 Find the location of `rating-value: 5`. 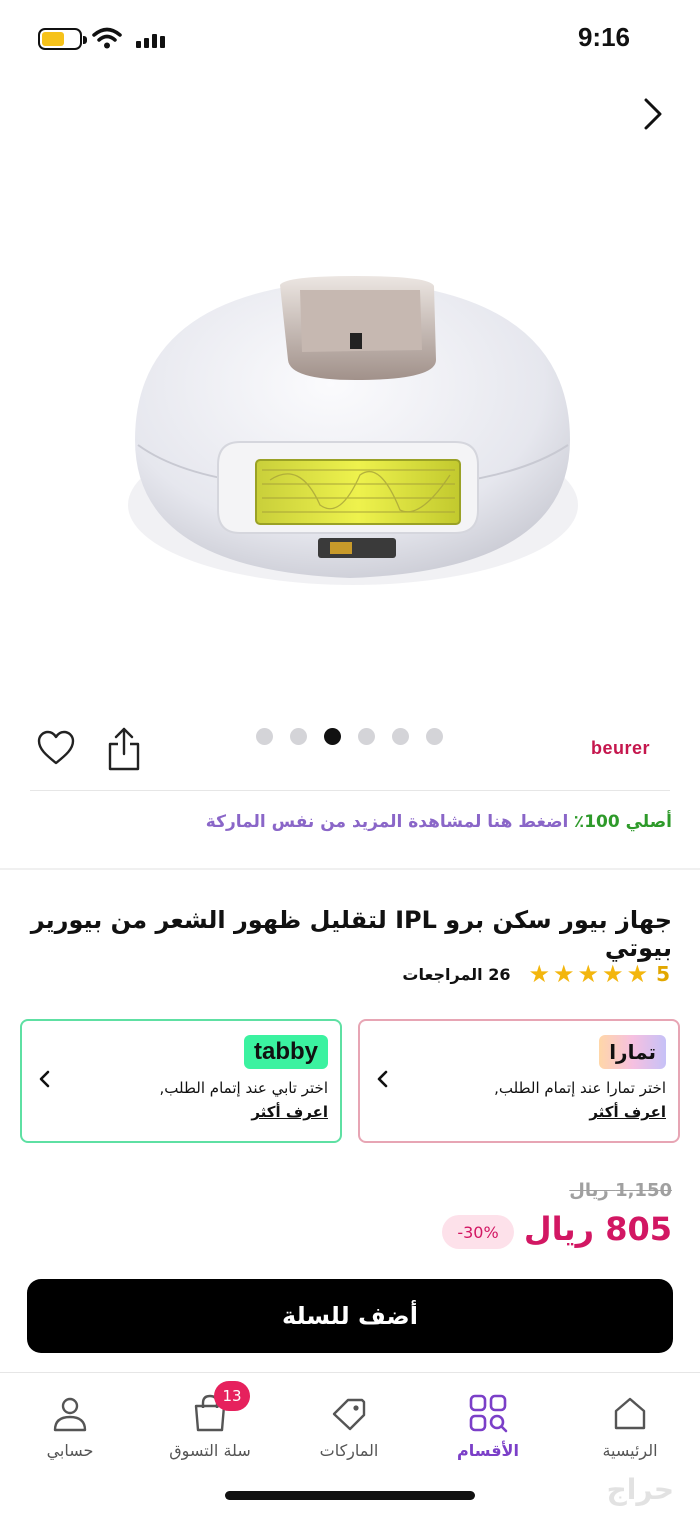

rating-value: 5 is located at coordinates (663, 974).